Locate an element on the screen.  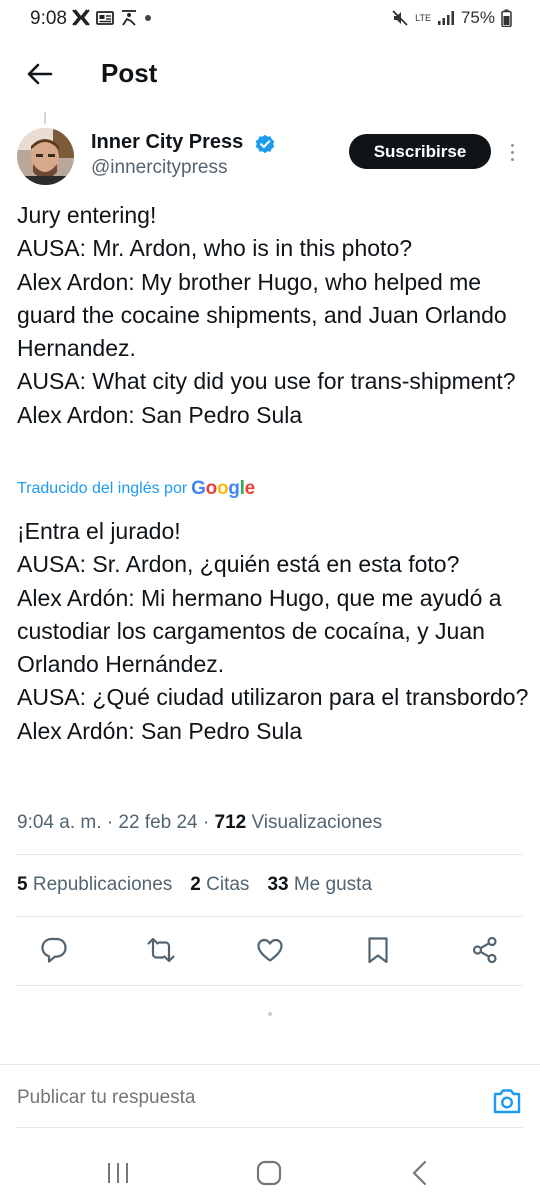
translation-attribution-label: Traducido del inglés por is located at coordinates (102, 488).